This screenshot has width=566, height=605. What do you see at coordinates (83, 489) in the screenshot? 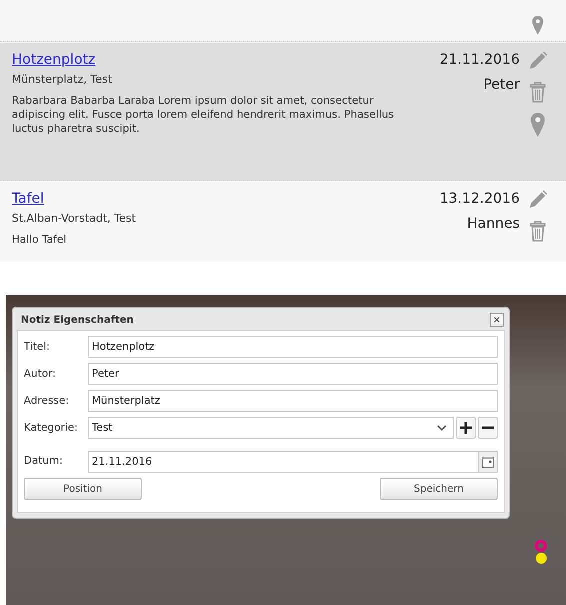
I see `dialog-button: Position` at bounding box center [83, 489].